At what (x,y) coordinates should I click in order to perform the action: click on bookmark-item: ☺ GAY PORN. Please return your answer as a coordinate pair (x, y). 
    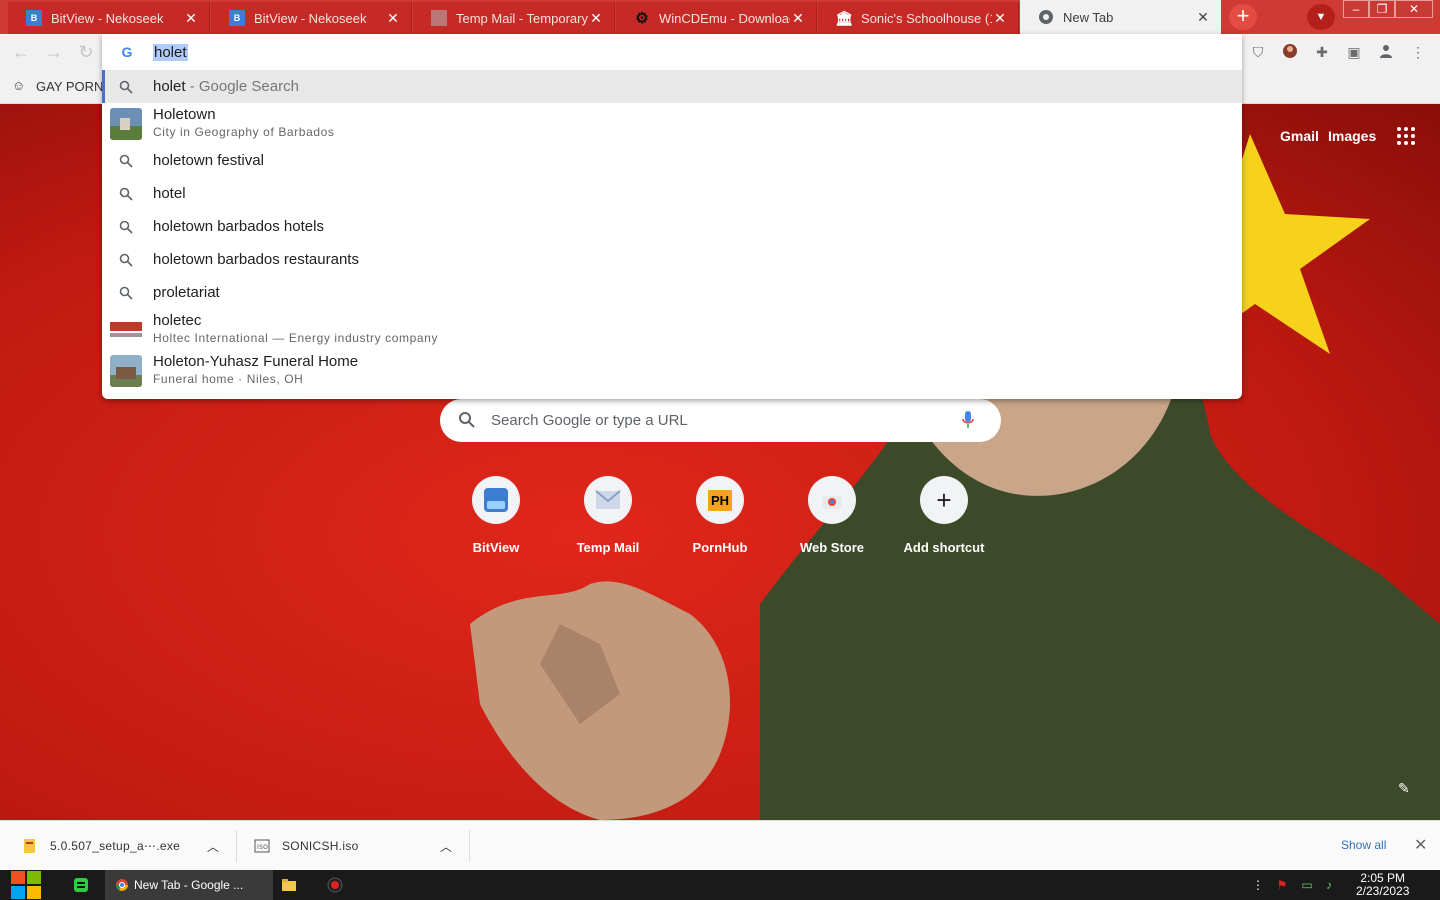
    Looking at the image, I should click on (57, 86).